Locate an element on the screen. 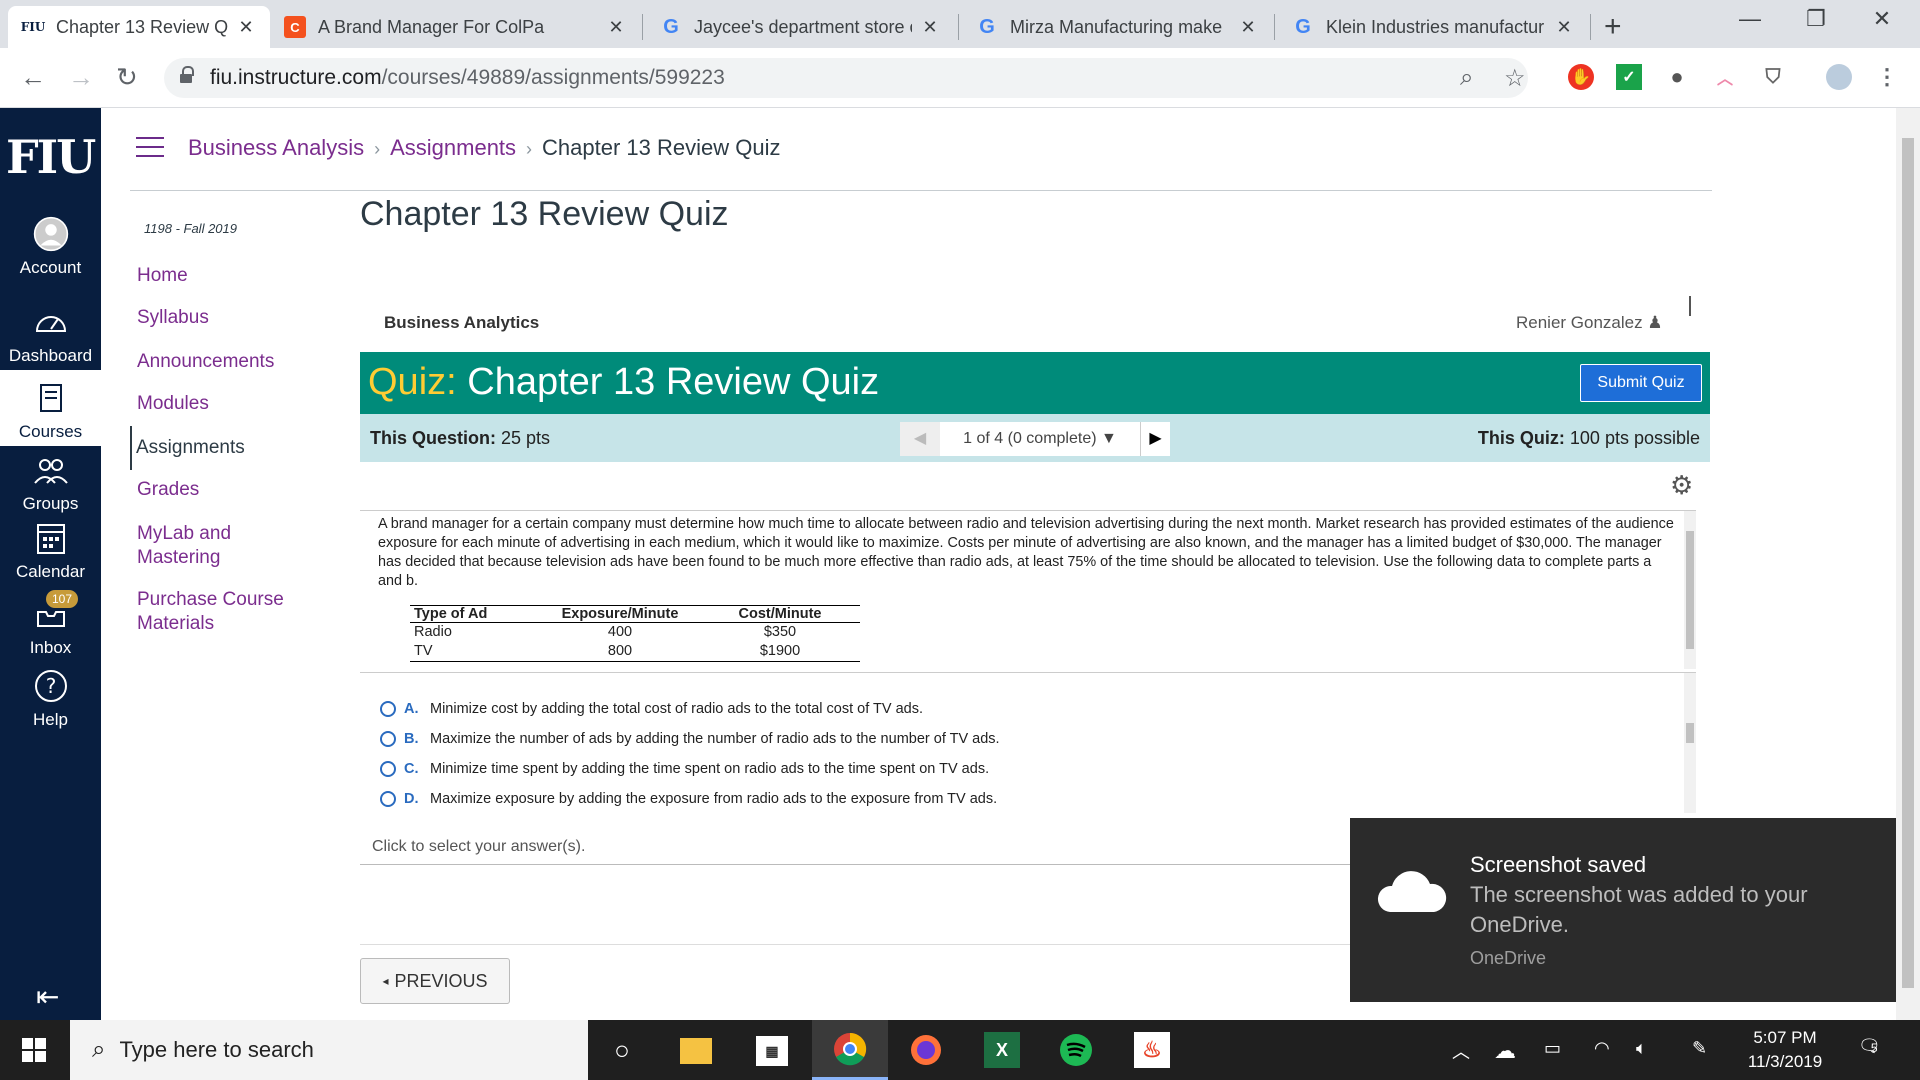  courses-icon is located at coordinates (50, 398).